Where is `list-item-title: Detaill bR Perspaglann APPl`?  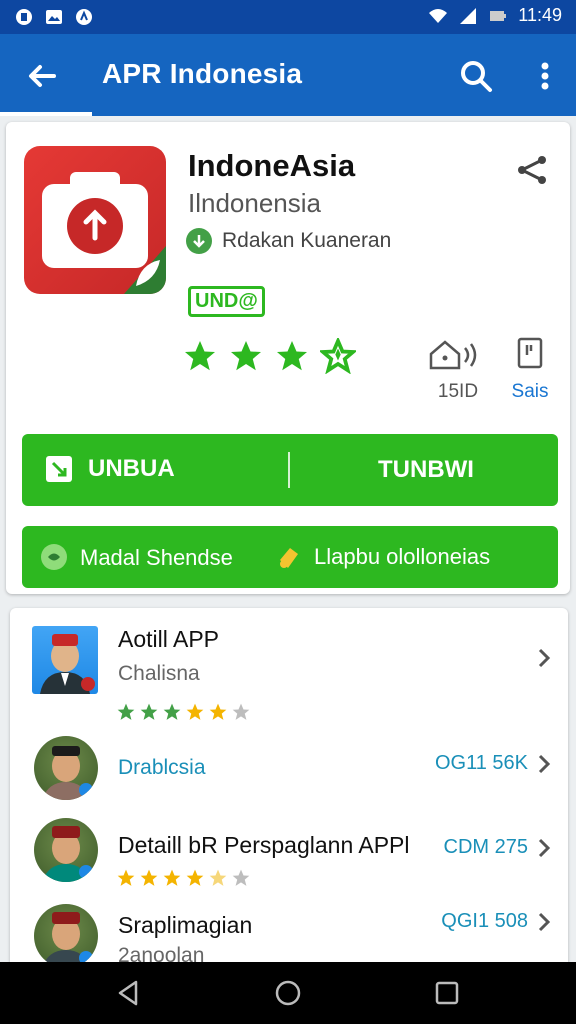
list-item-title: Detaill bR Perspaglann APPl is located at coordinates (264, 845).